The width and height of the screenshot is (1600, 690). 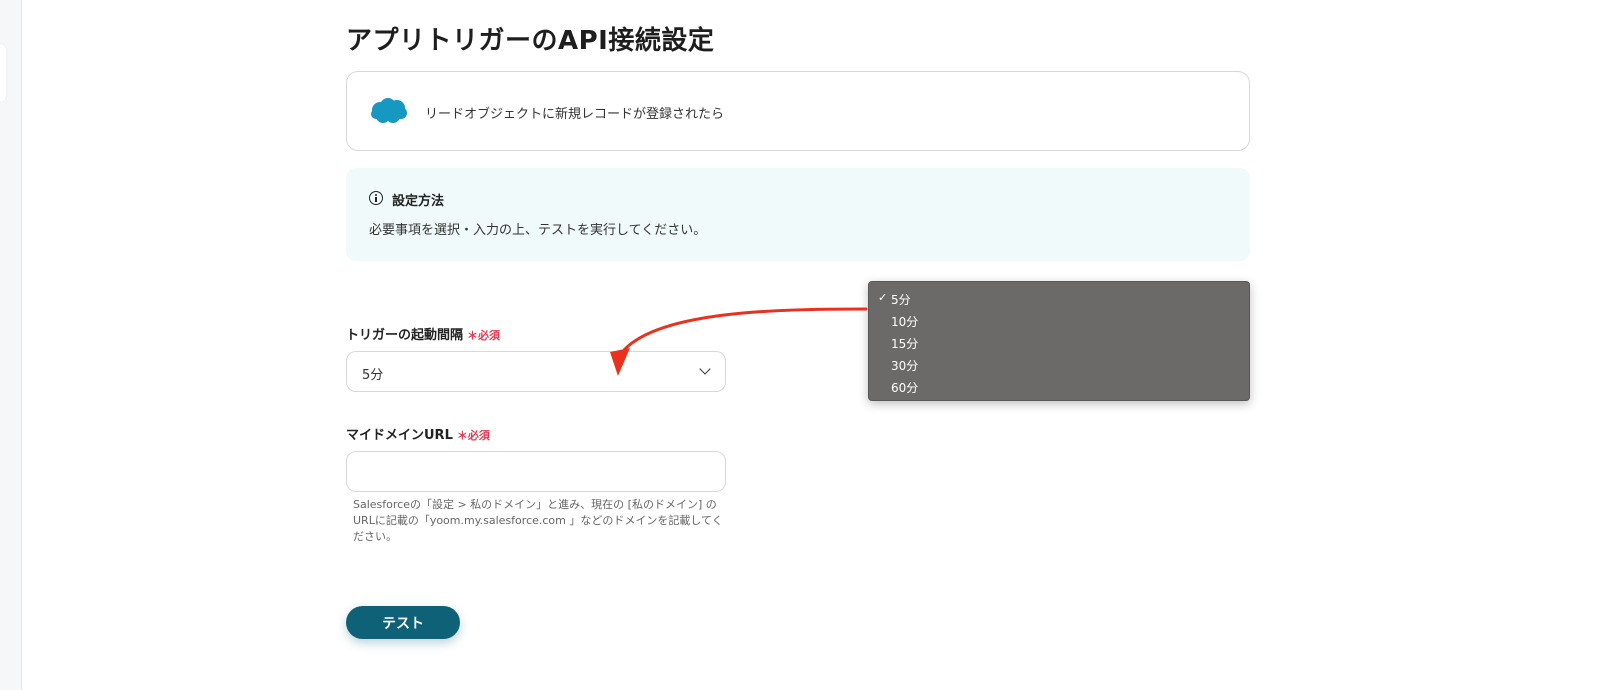 What do you see at coordinates (389, 110) in the screenshot?
I see `salesforce-logo-icon` at bounding box center [389, 110].